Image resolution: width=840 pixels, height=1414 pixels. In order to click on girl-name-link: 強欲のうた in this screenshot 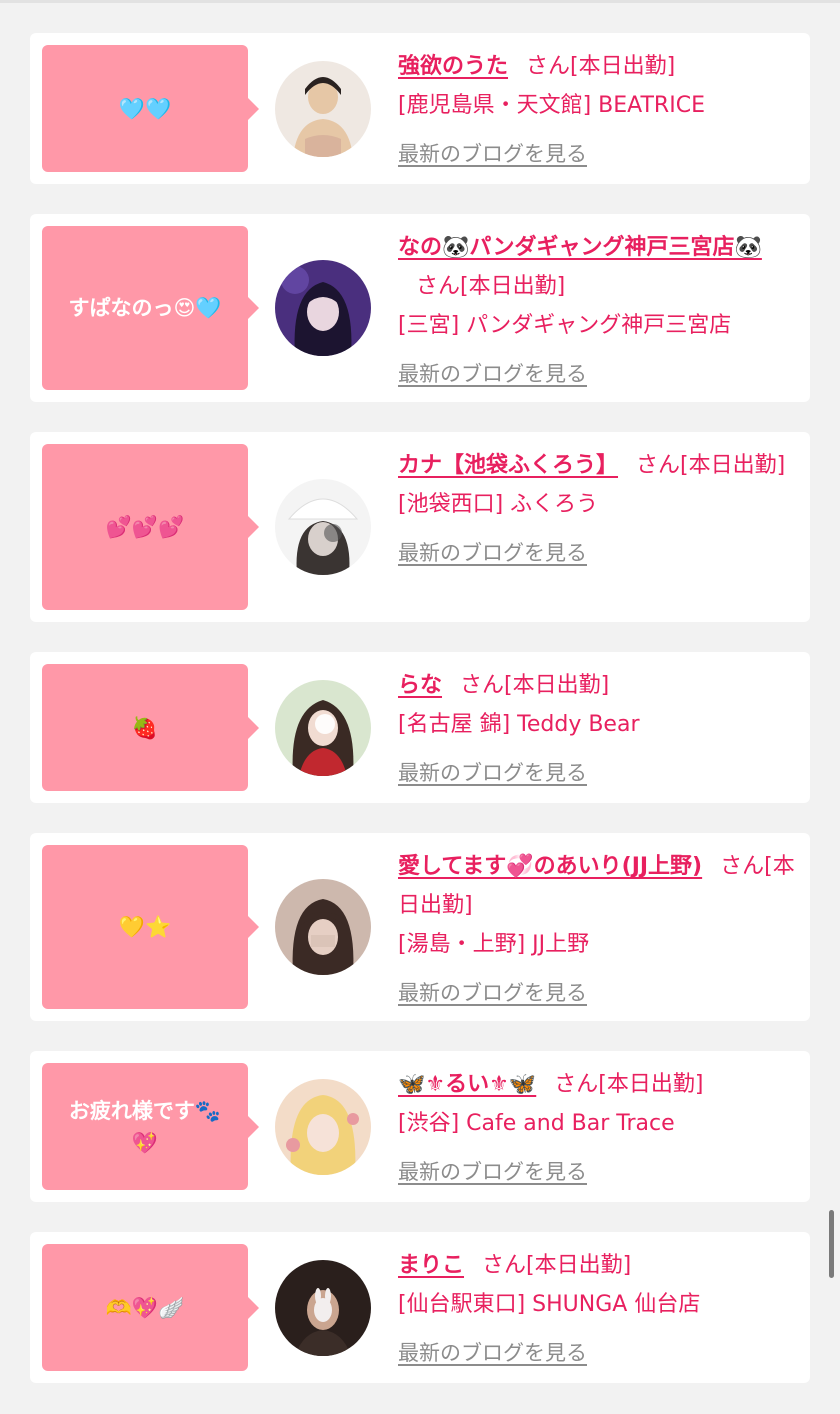, I will do `click(453, 66)`.